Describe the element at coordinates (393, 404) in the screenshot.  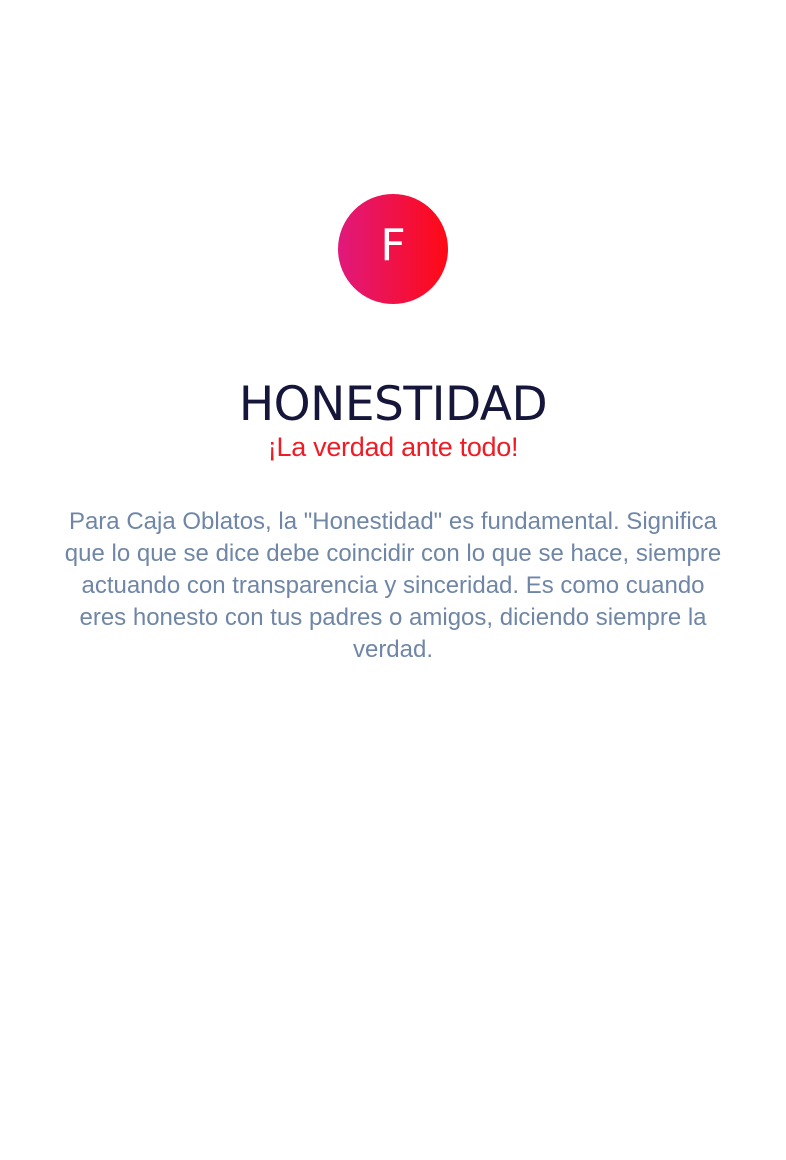
I see `value-title: HONESTIDAD` at that location.